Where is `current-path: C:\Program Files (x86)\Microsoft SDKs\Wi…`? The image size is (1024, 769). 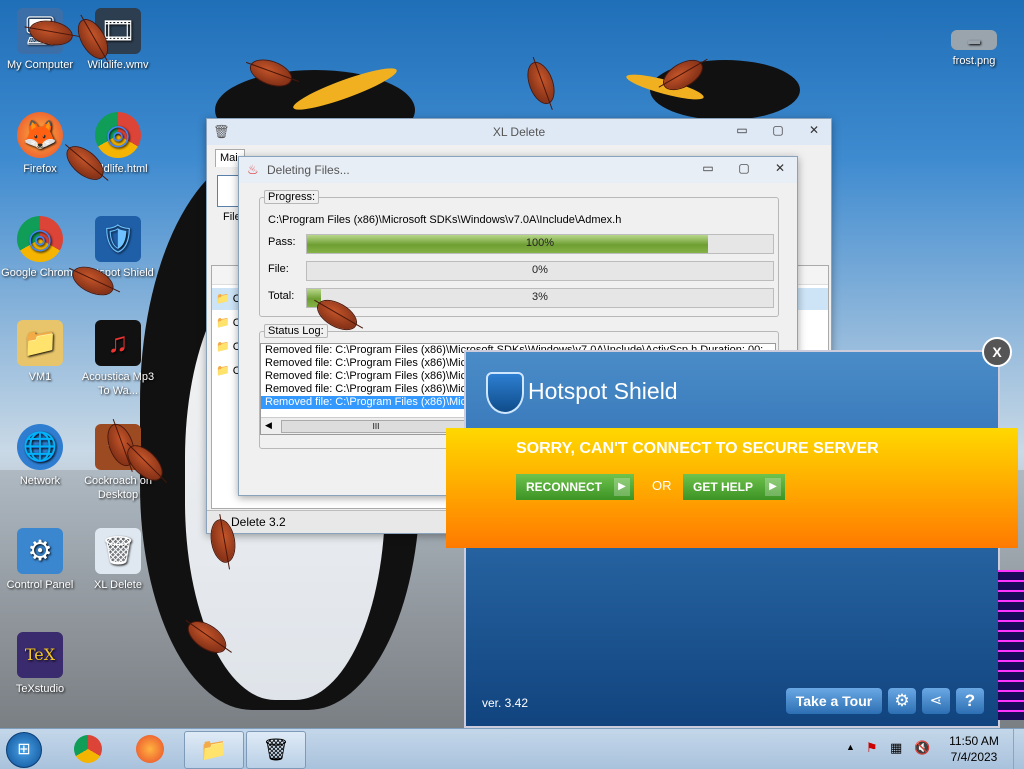 current-path: C:\Program Files (x86)\Microsoft SDKs\Wi… is located at coordinates (445, 220).